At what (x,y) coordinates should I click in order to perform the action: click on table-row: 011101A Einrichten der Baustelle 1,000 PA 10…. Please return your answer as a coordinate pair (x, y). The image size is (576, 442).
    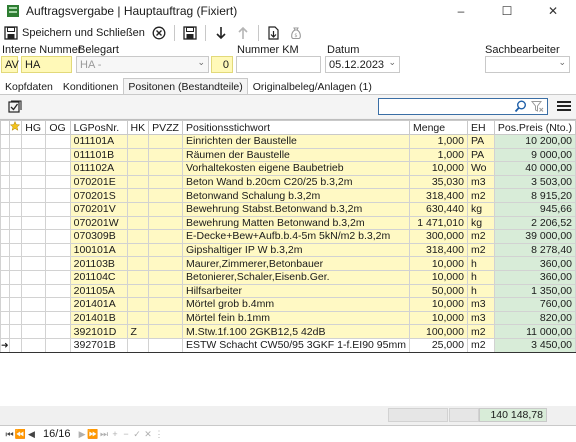
    Looking at the image, I should click on (288, 141).